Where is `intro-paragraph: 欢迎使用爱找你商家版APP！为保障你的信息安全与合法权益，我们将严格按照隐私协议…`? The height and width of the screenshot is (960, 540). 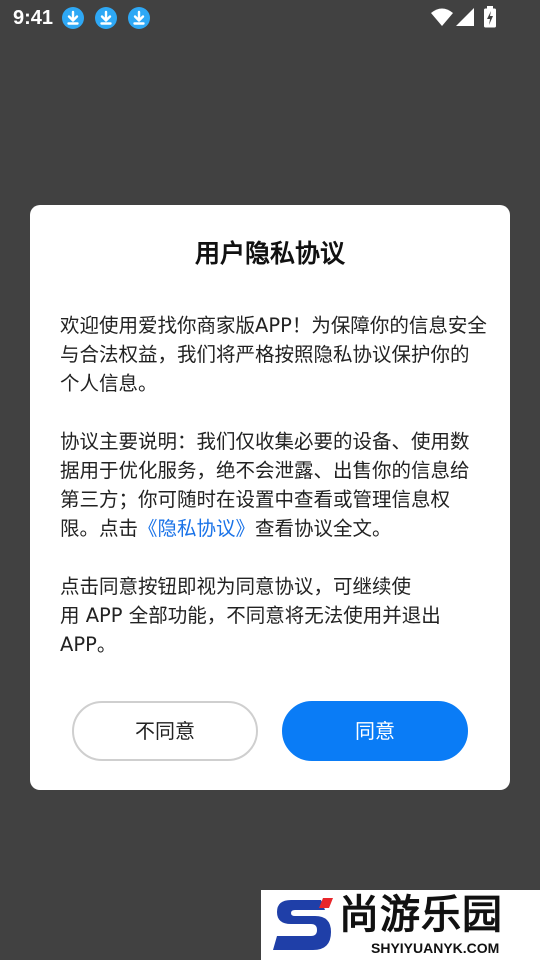 intro-paragraph: 欢迎使用爱找你商家版APP！为保障你的信息安全与合法权益，我们将严格按照隐私协议… is located at coordinates (273, 354).